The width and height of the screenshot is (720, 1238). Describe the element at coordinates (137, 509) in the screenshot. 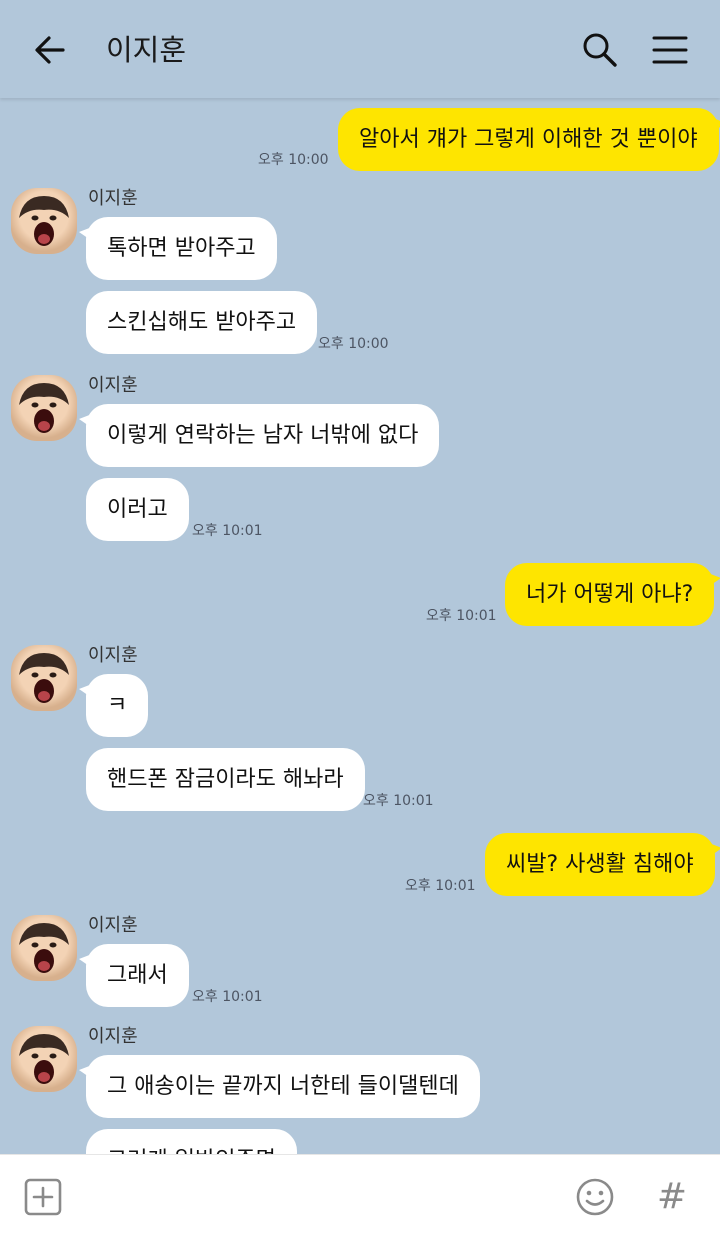

I see `friend-message-bubble: 이러고` at that location.